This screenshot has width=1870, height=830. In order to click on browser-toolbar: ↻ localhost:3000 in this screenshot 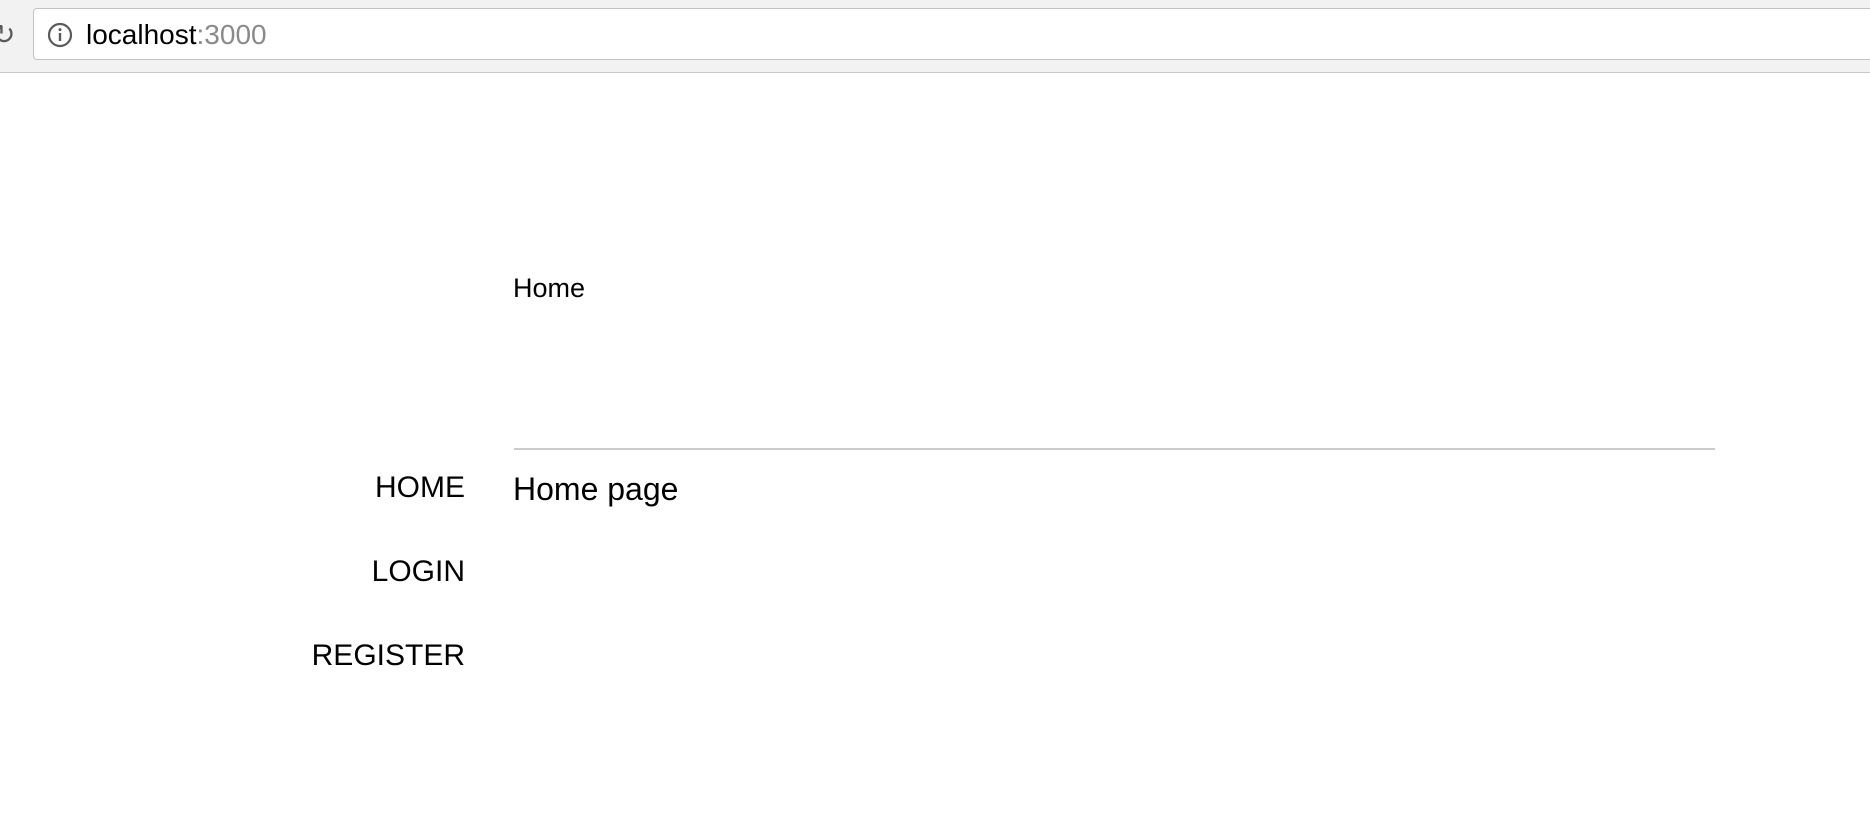, I will do `click(935, 36)`.